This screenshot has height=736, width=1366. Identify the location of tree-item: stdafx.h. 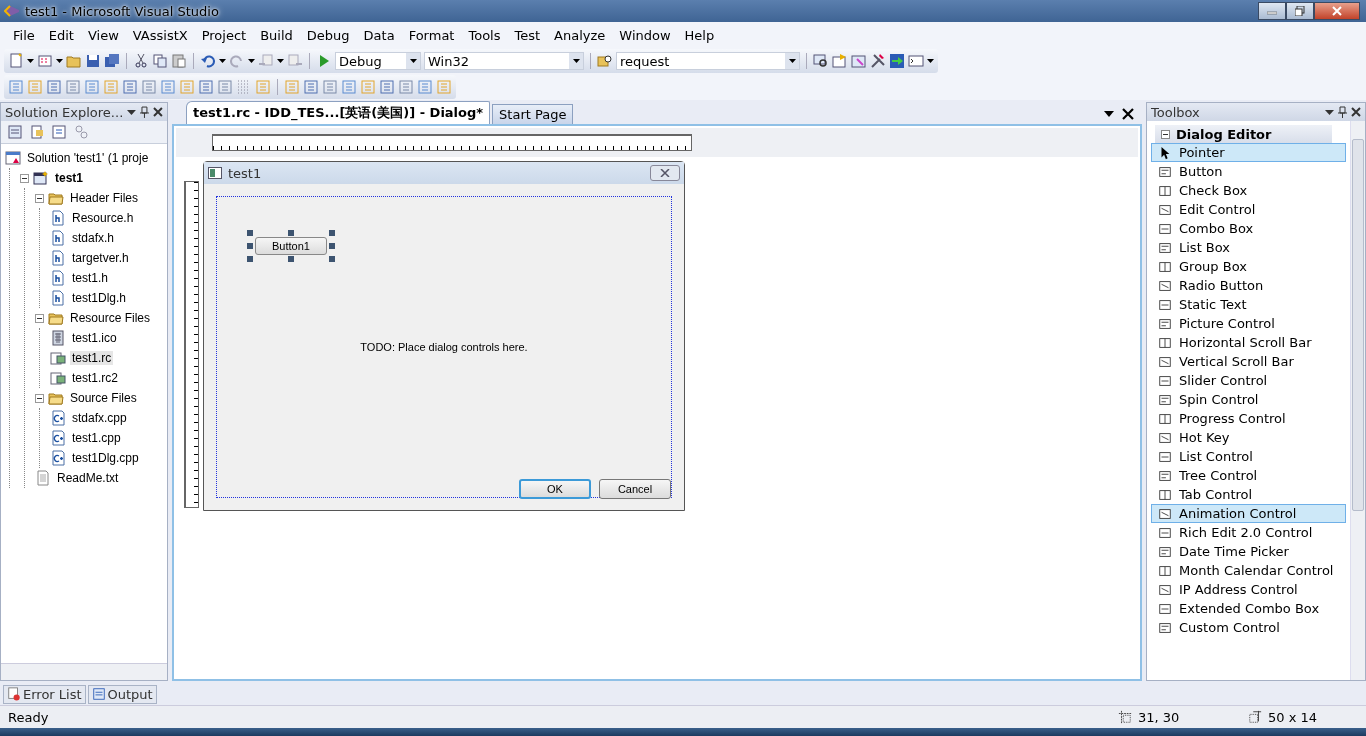
(93, 238).